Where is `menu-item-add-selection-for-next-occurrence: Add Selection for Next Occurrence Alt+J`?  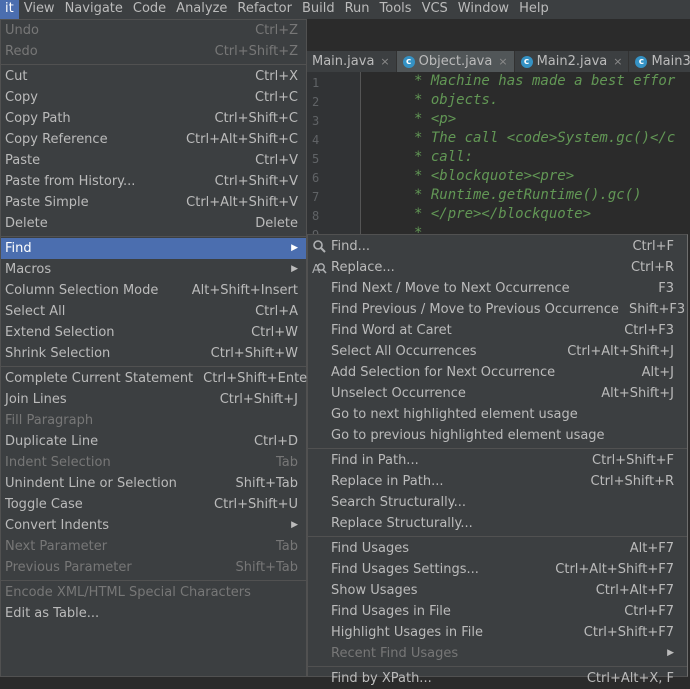
menu-item-add-selection-for-next-occurrence: Add Selection for Next Occurrence Alt+J is located at coordinates (497, 372).